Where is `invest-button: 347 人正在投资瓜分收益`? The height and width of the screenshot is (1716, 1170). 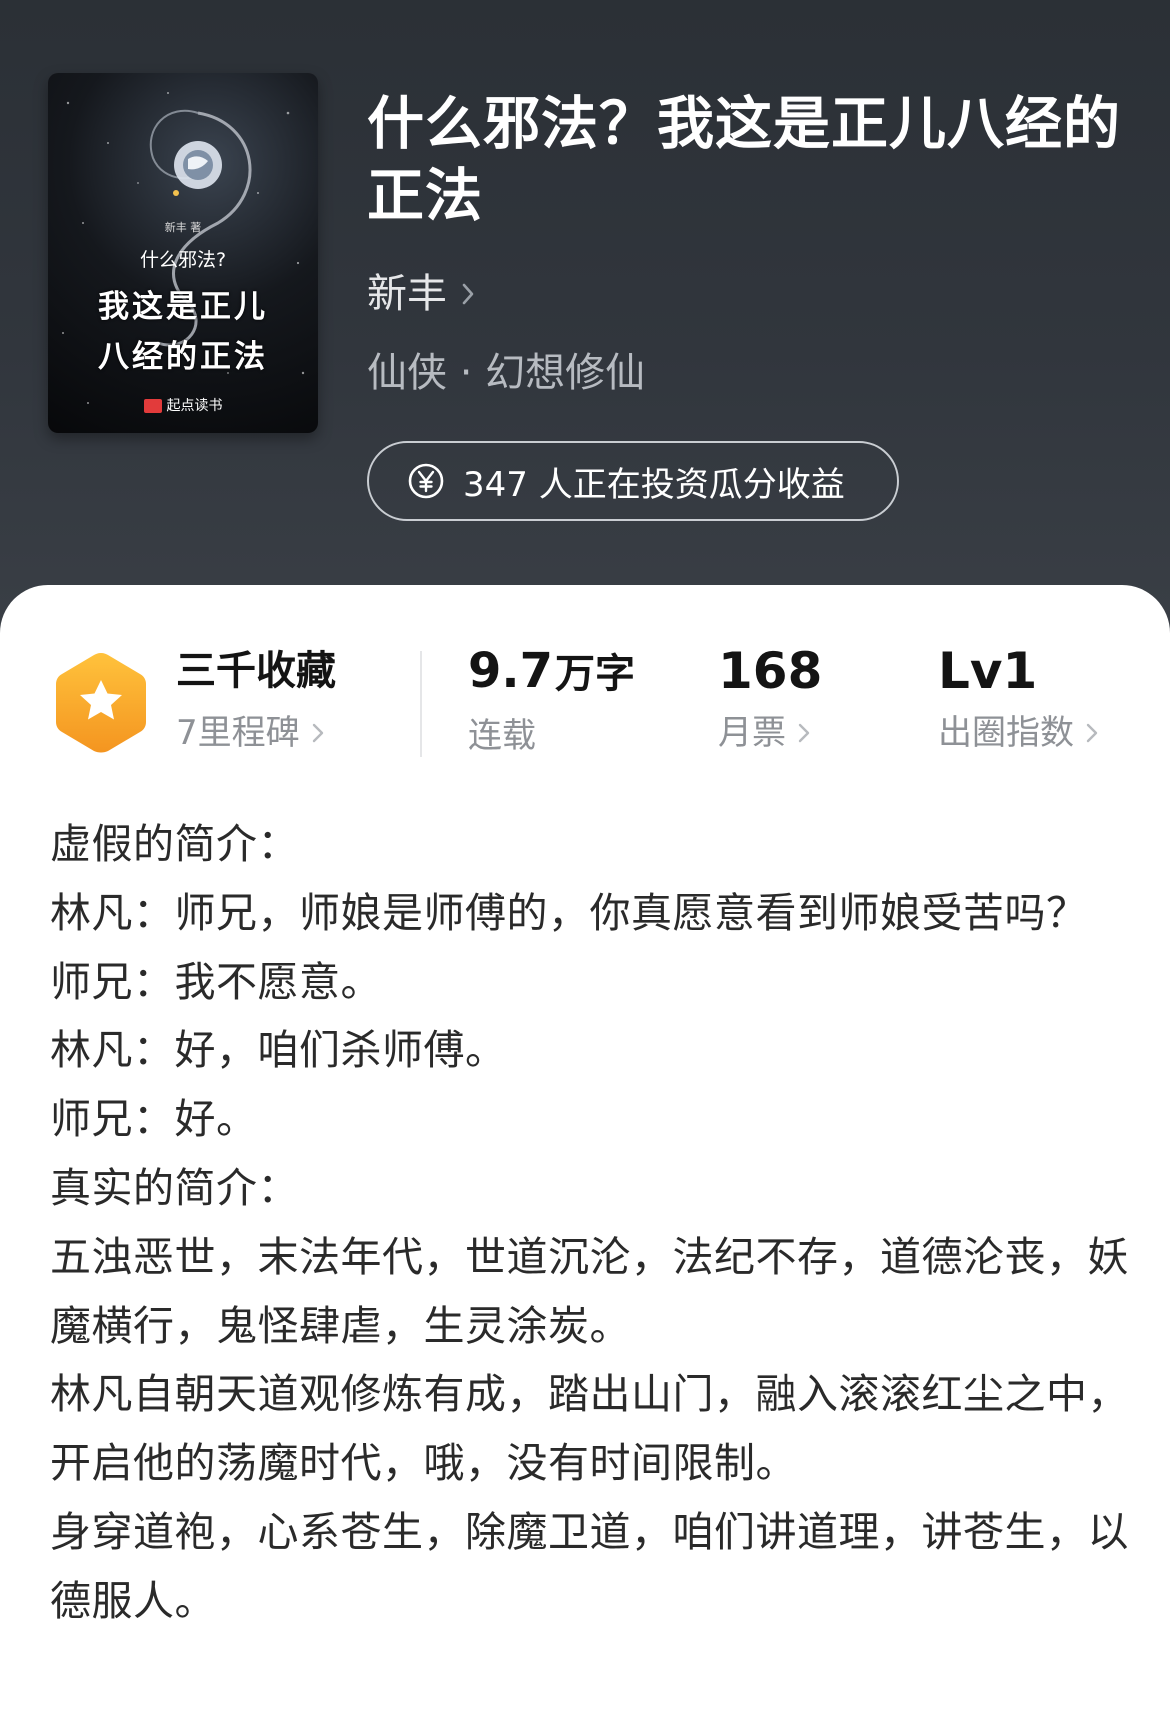 invest-button: 347 人正在投资瓜分收益 is located at coordinates (633, 481).